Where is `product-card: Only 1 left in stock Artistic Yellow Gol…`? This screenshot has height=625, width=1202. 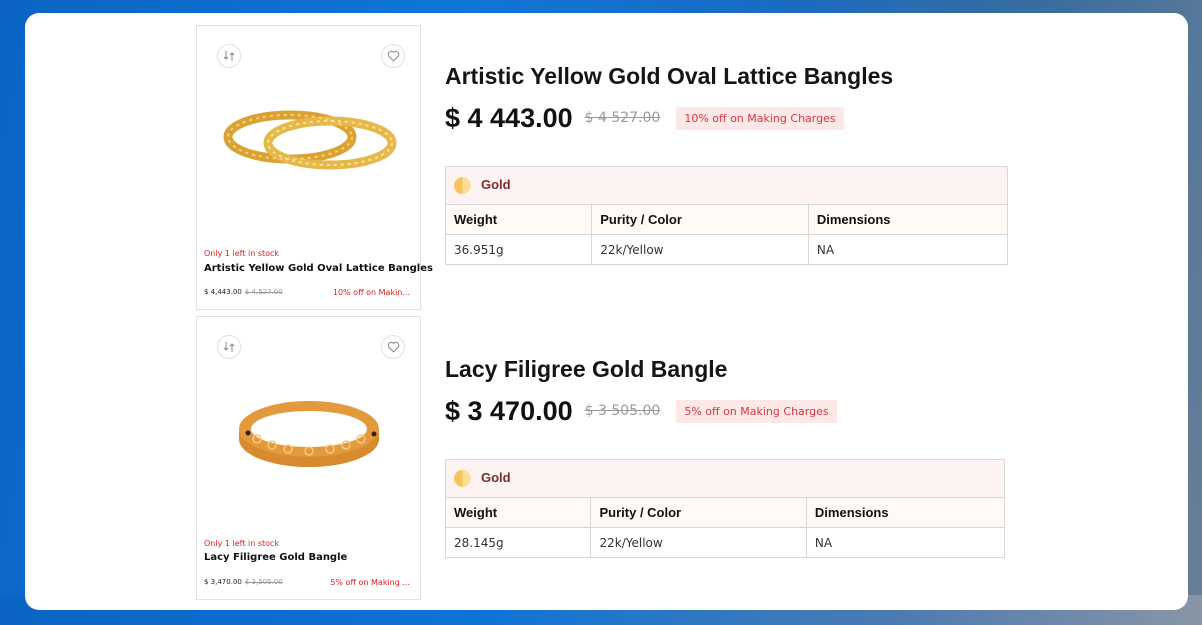
product-card: Only 1 left in stock Artistic Yellow Gol… is located at coordinates (314, 167).